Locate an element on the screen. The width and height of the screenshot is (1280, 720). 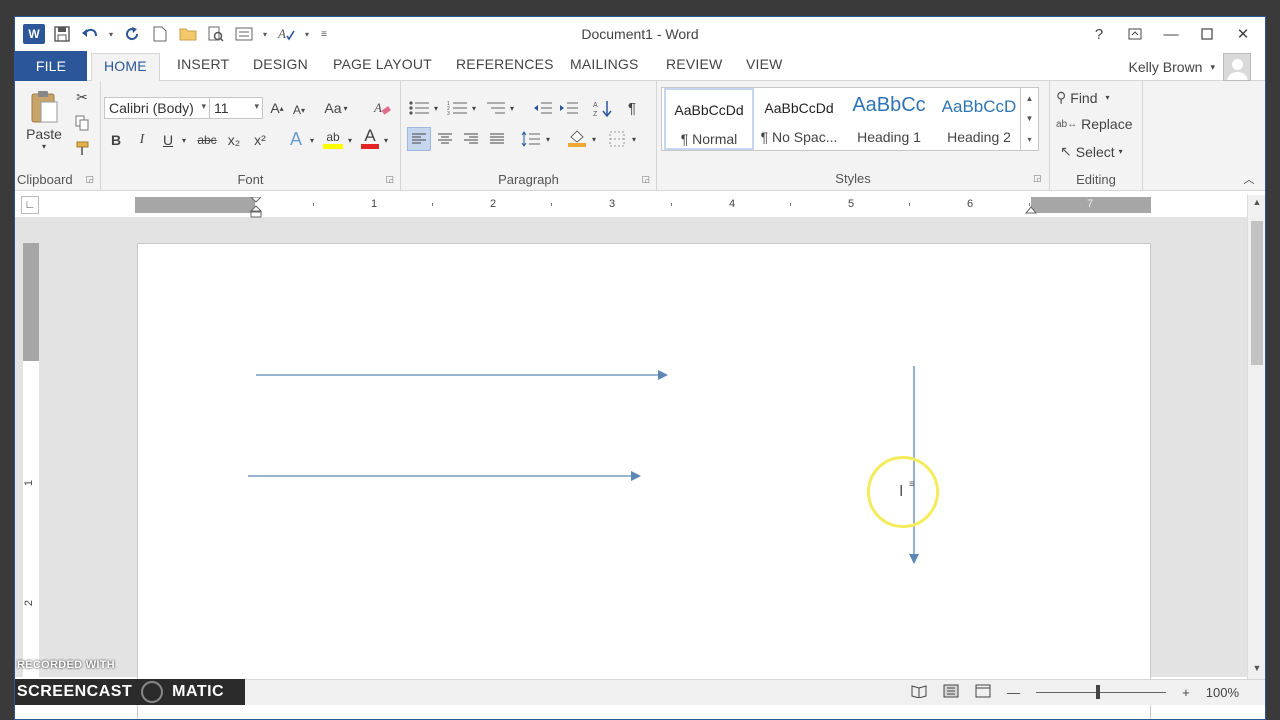
style-normal: AaBbCcDd ¶ Normal is located at coordinates (709, 119).